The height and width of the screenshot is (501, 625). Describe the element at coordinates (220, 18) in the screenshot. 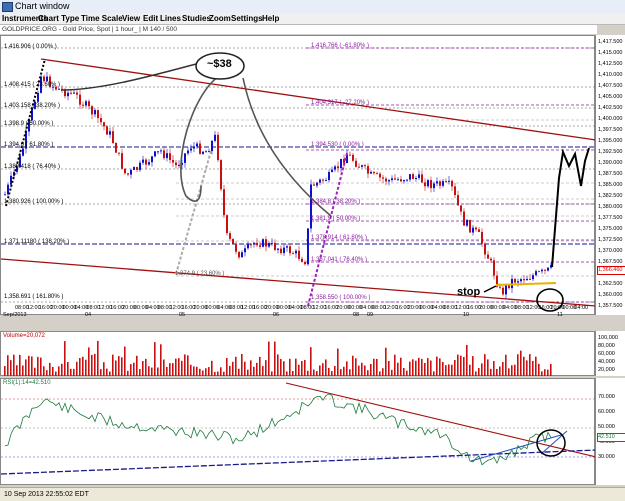

I see `menu-zoom: Zoom` at that location.